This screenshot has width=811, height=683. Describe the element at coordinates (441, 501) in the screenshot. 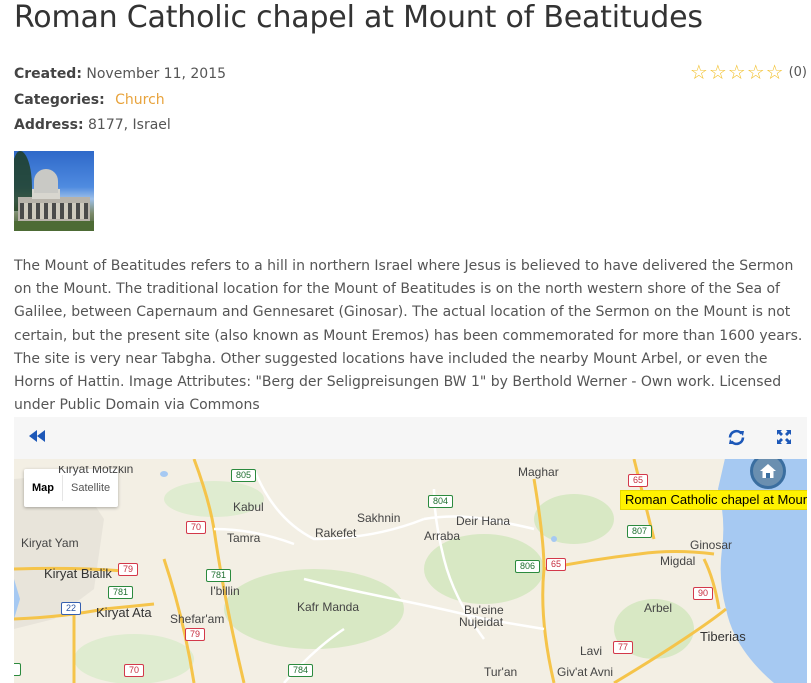

I see `road-shield: 804` at that location.